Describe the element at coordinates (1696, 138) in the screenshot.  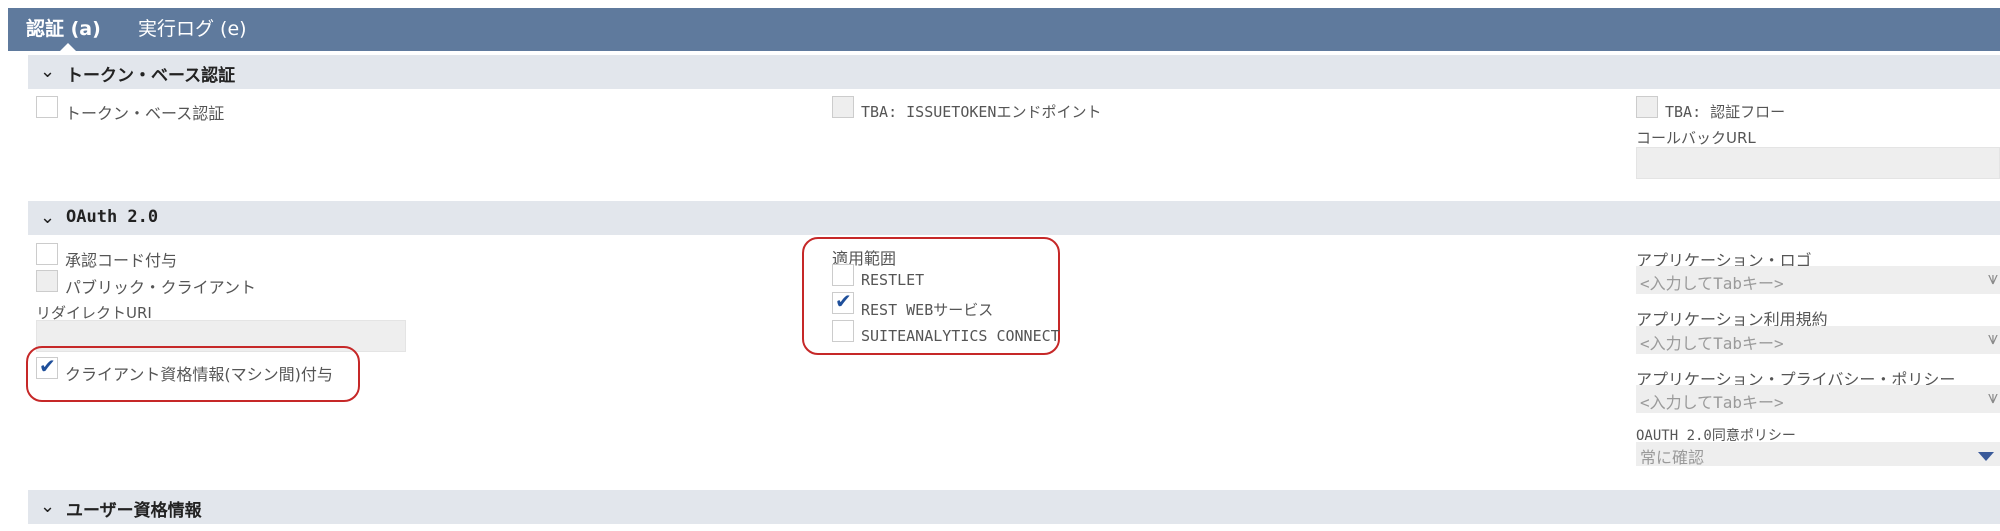
I see `callback-url-label: コールバックURL` at that location.